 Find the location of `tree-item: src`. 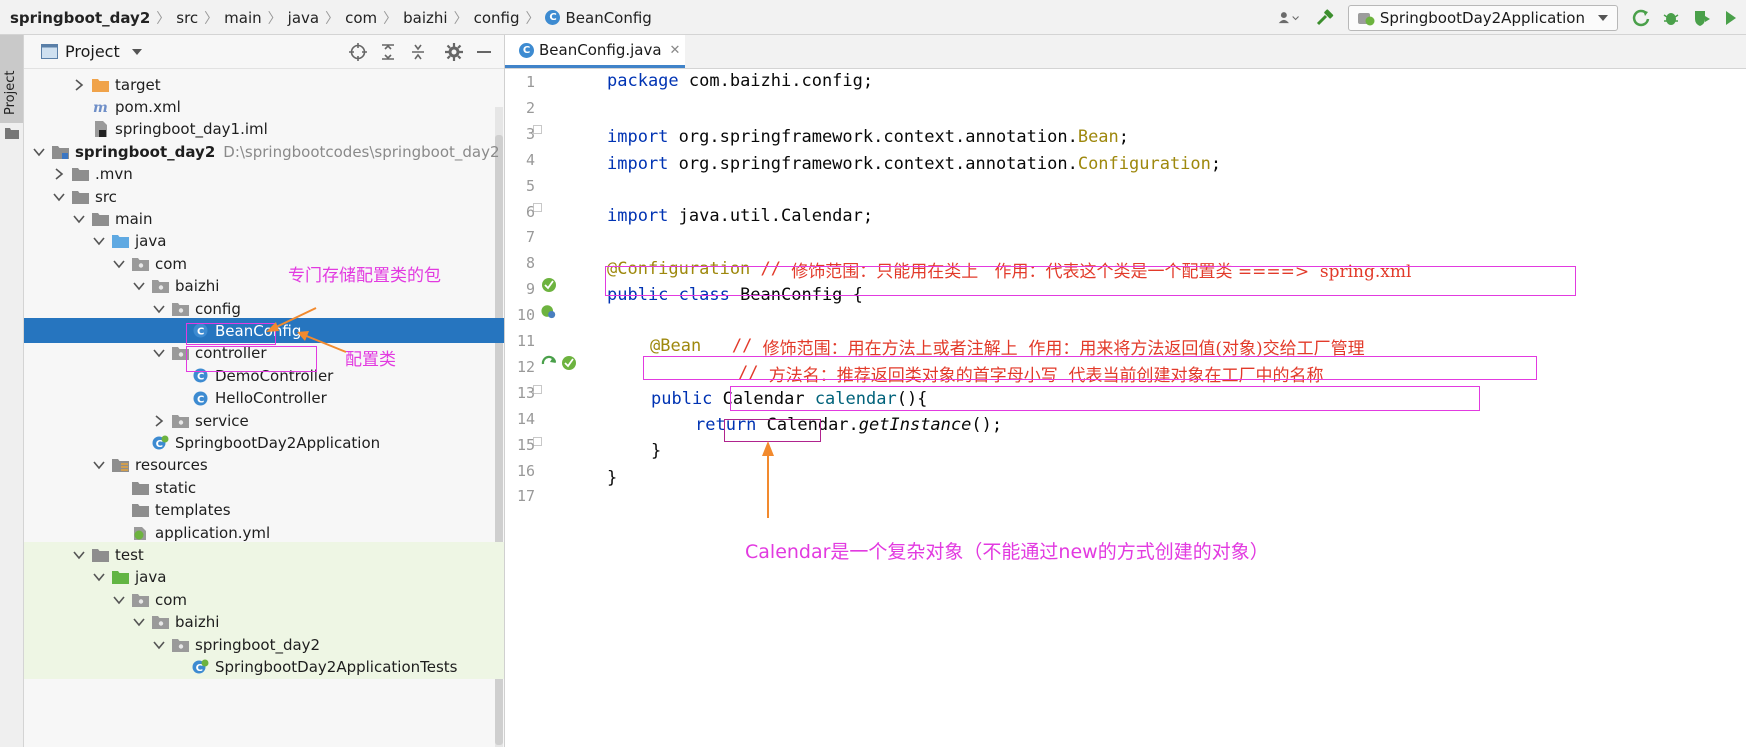

tree-item: src is located at coordinates (264, 196).